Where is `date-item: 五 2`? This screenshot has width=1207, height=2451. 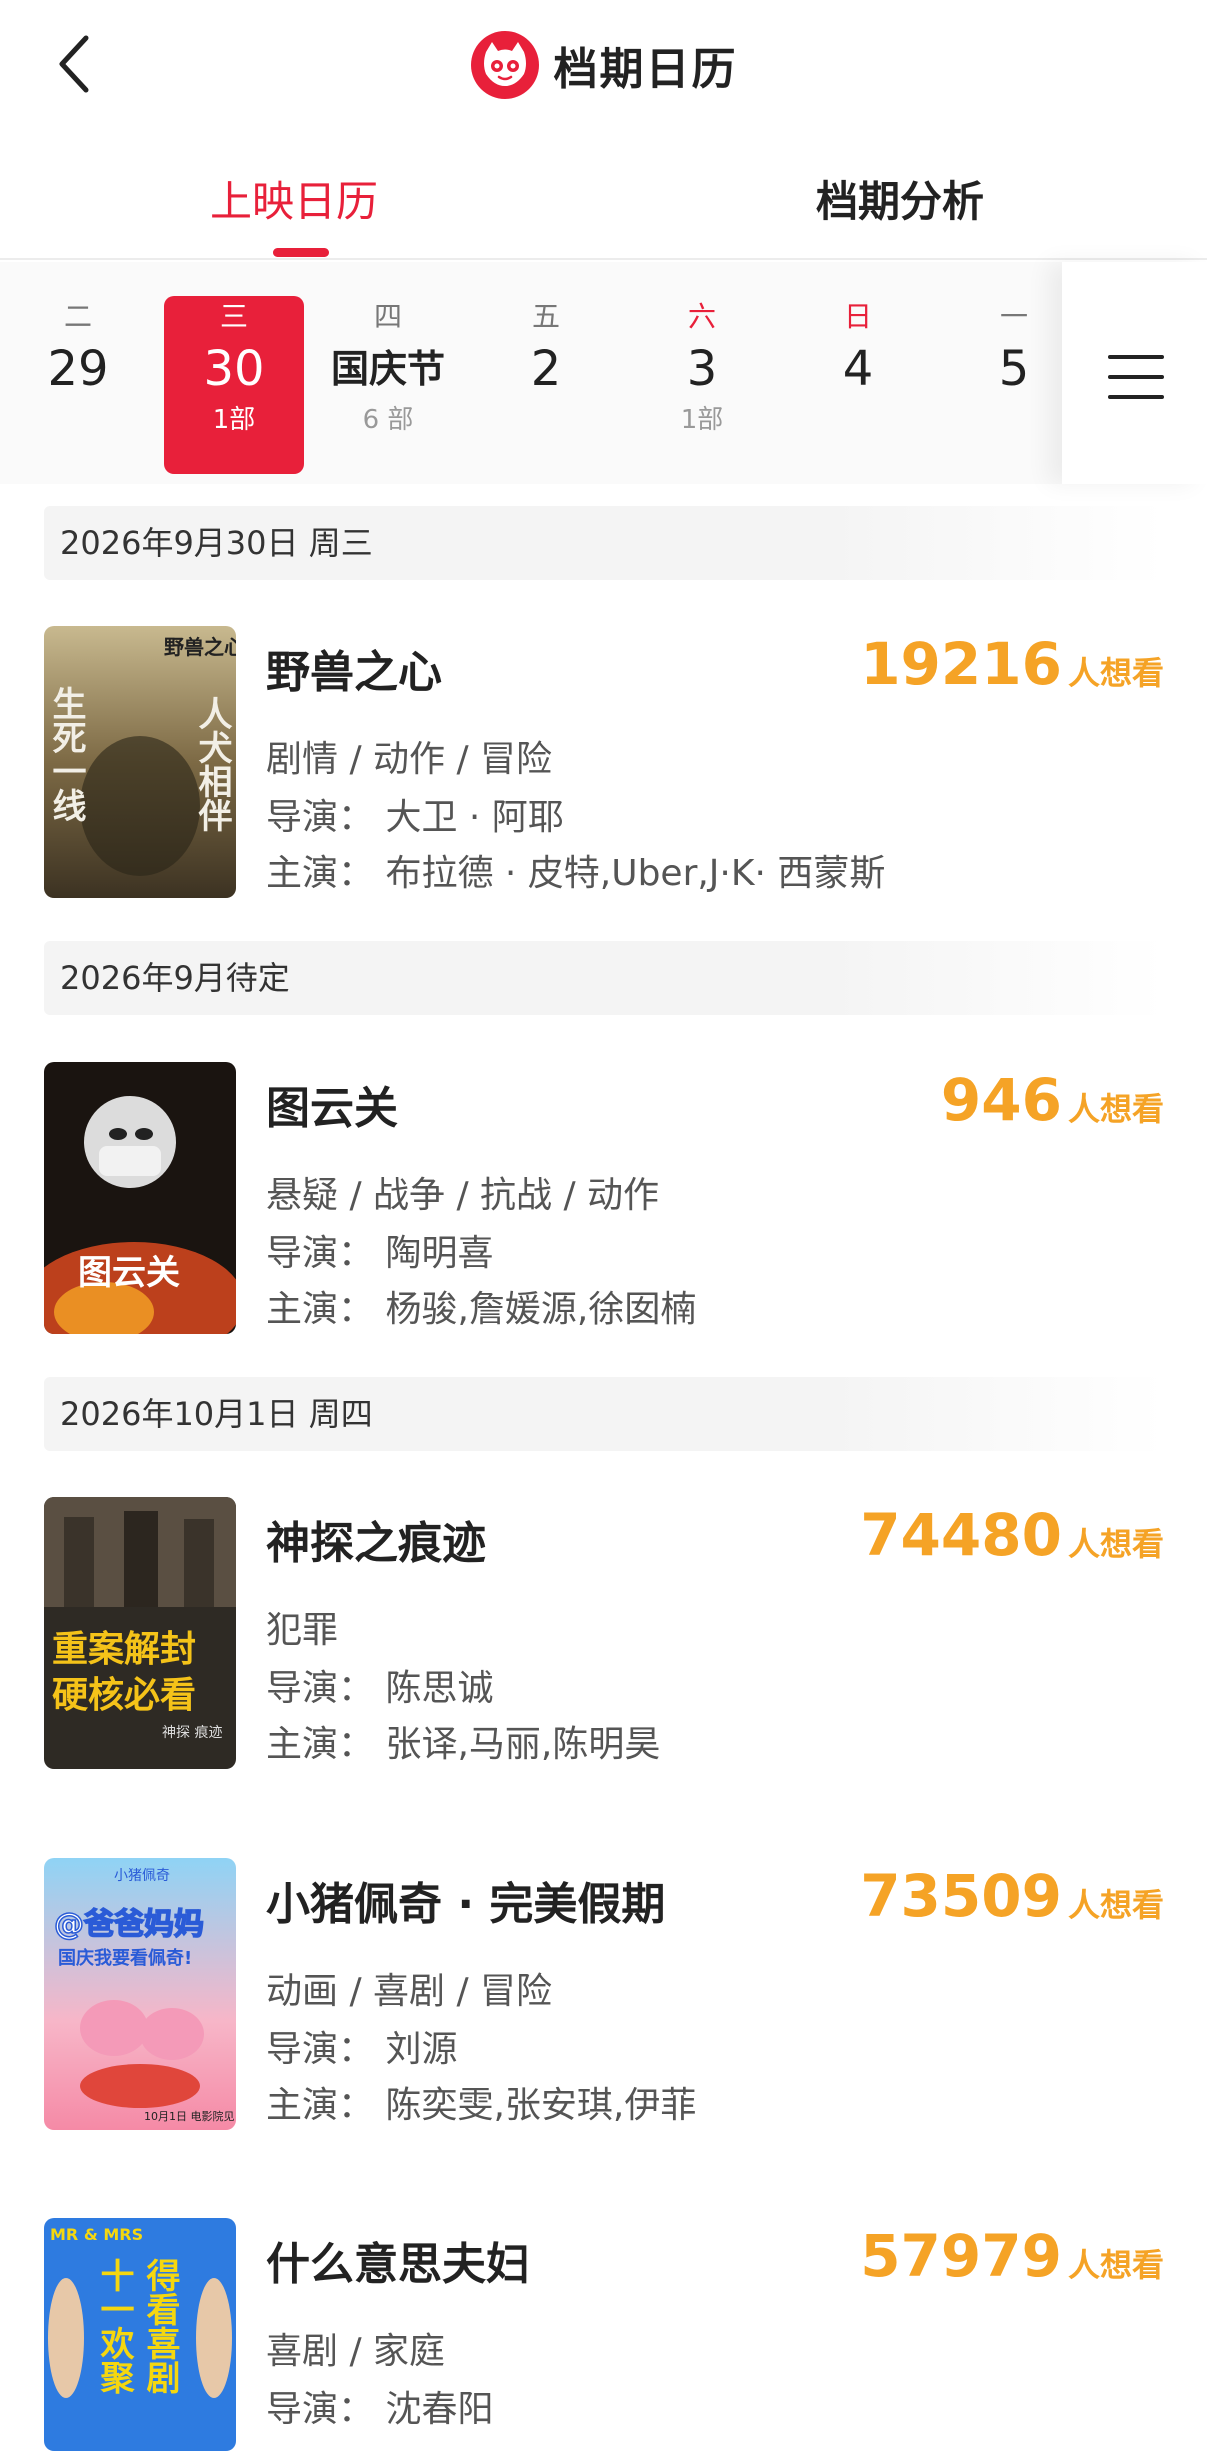
date-item: 五 2 is located at coordinates (546, 386).